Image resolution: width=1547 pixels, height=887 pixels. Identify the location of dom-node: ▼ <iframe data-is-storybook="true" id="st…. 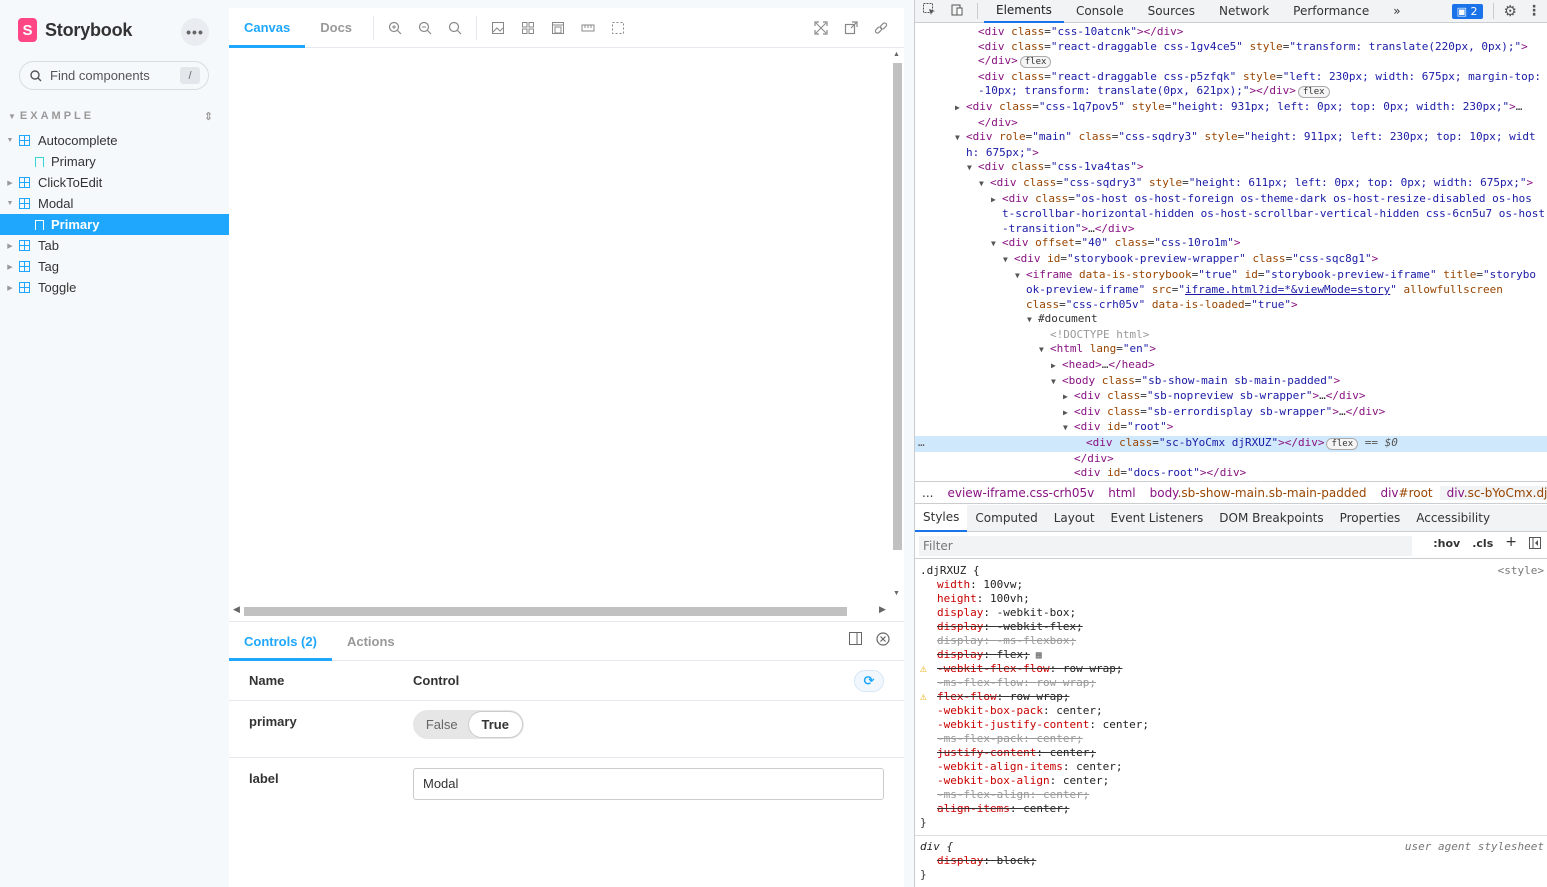
(1231, 276).